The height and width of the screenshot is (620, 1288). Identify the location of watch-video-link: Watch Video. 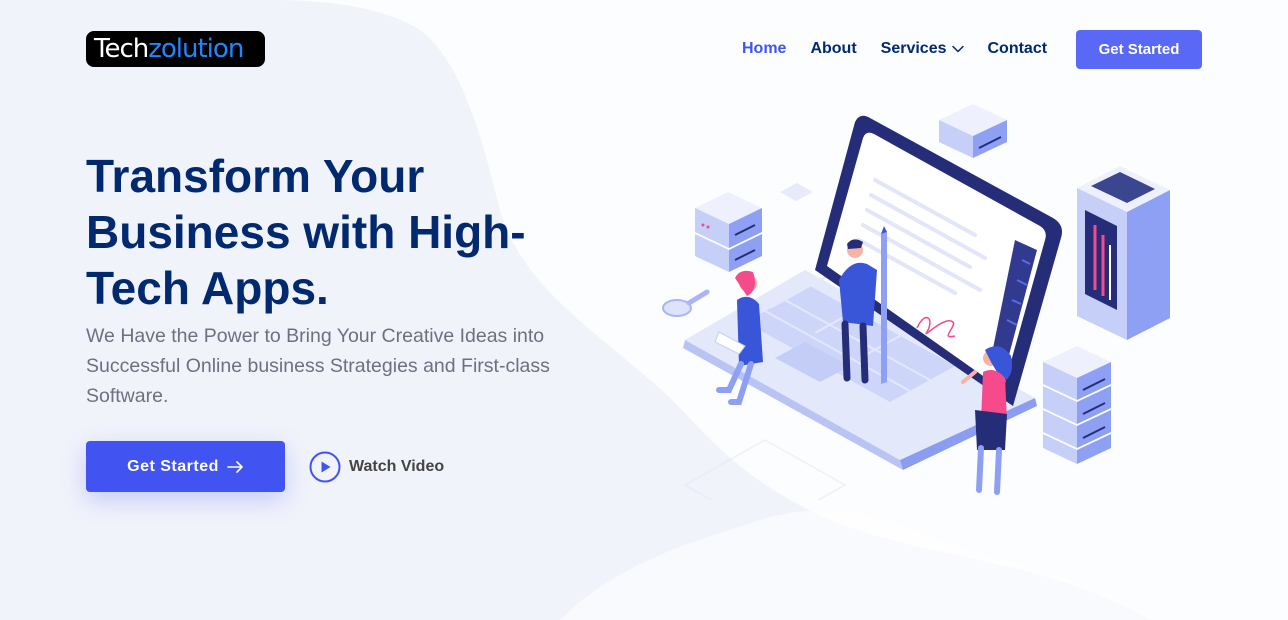
(376, 467).